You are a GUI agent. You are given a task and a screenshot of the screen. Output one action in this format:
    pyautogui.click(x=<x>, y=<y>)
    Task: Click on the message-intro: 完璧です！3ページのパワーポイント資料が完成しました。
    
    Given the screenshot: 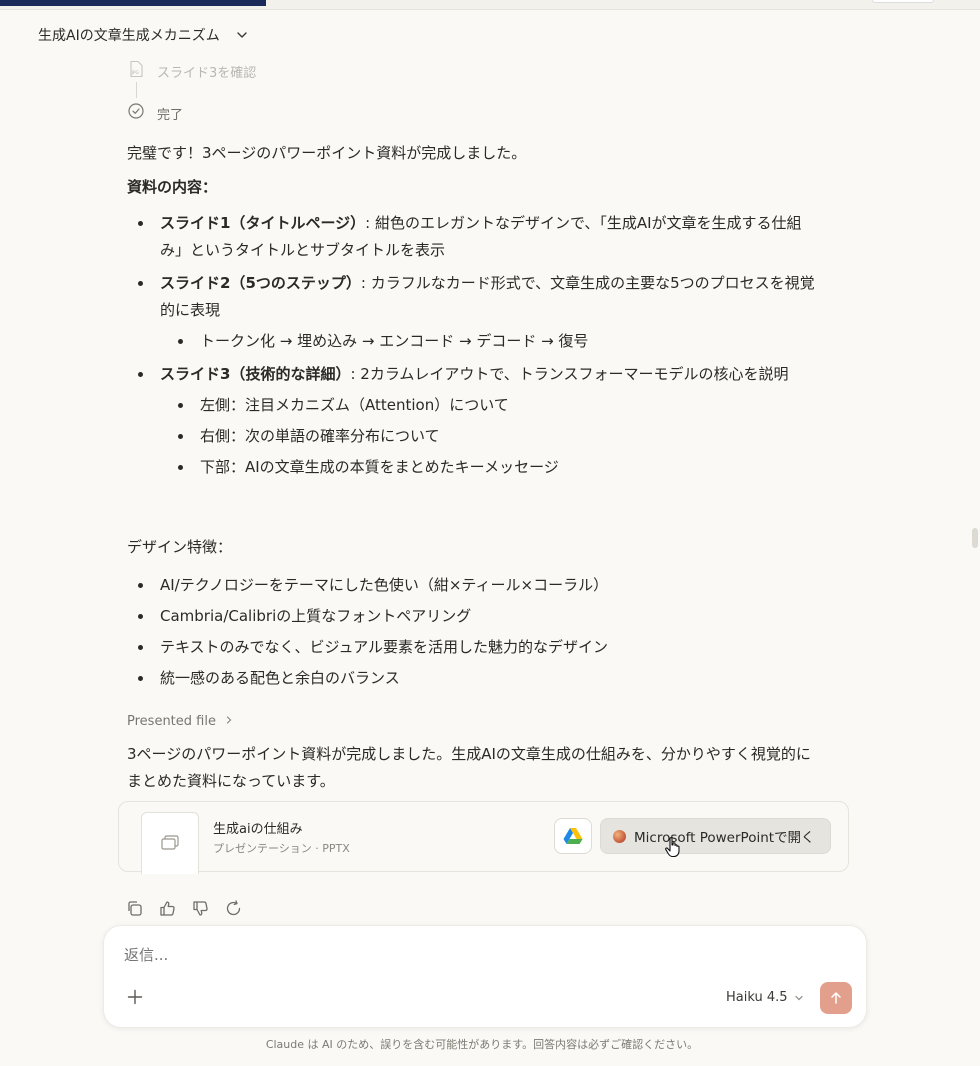 What is the action you would take?
    pyautogui.click(x=327, y=153)
    